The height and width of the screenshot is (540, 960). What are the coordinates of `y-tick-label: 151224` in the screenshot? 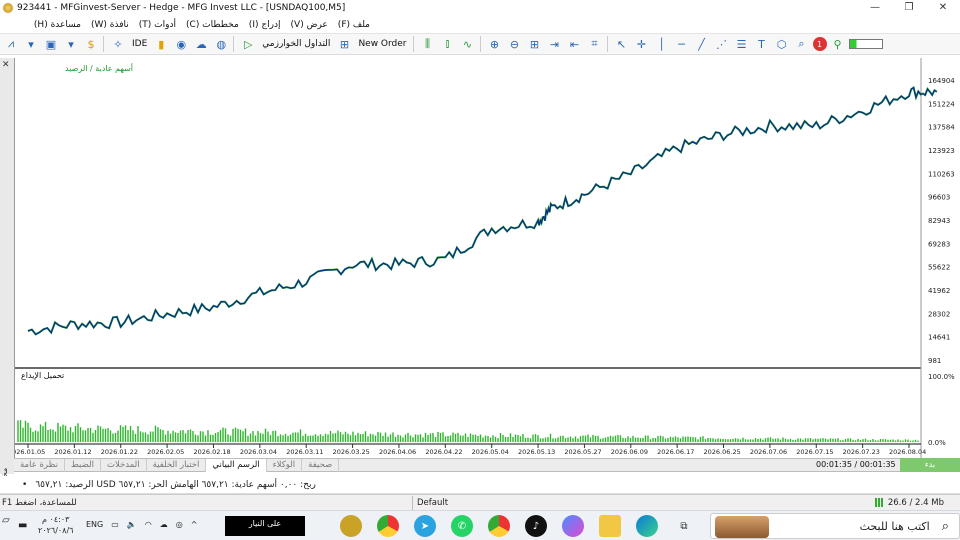 It's located at (941, 104).